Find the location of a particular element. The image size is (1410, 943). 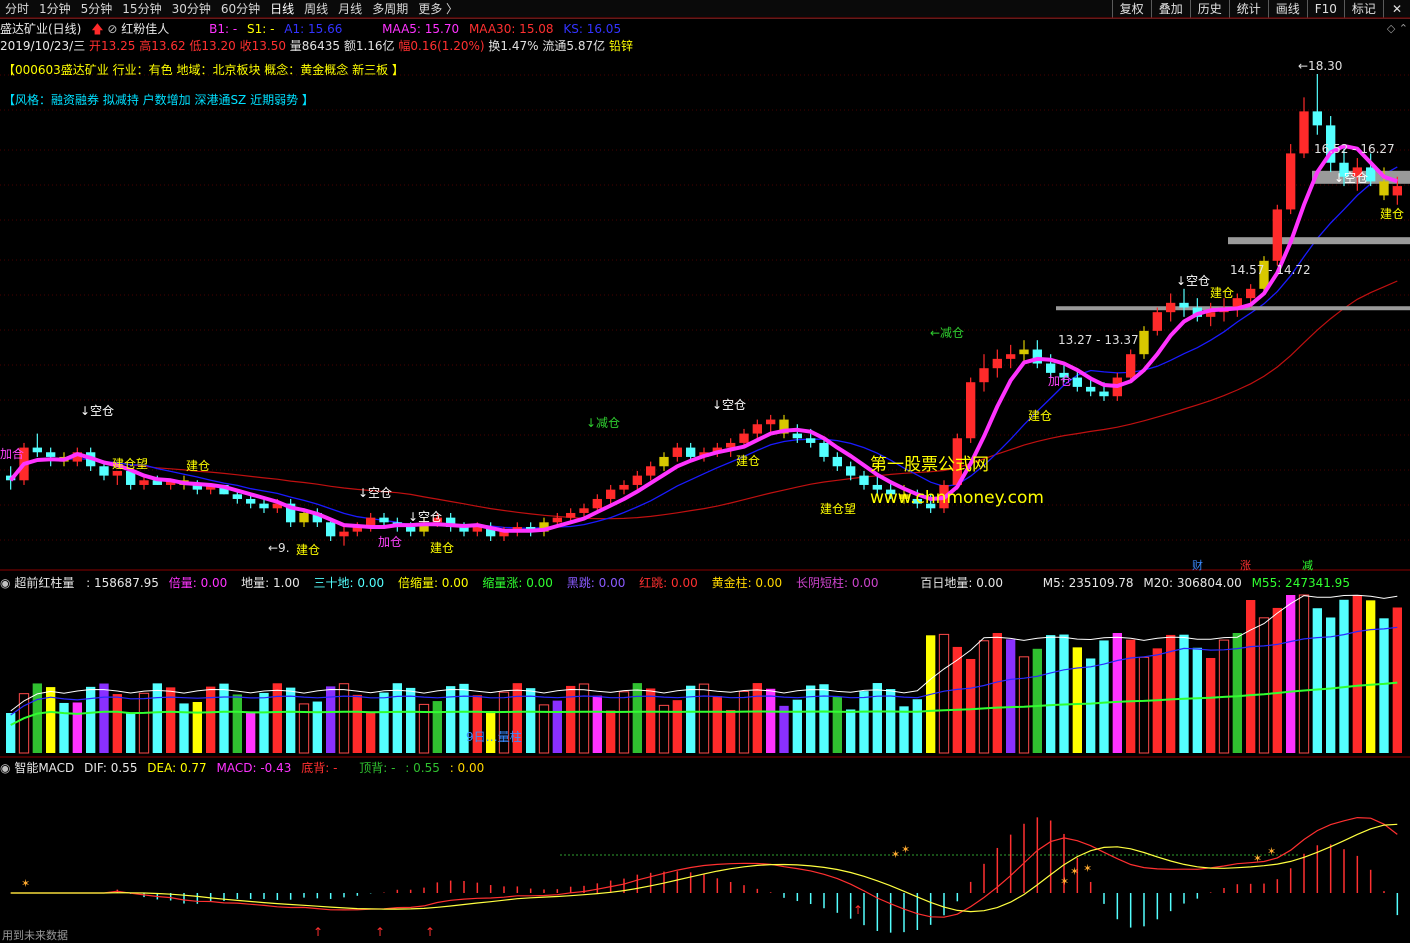

diliang: 地量: 1.00 is located at coordinates (270, 583).